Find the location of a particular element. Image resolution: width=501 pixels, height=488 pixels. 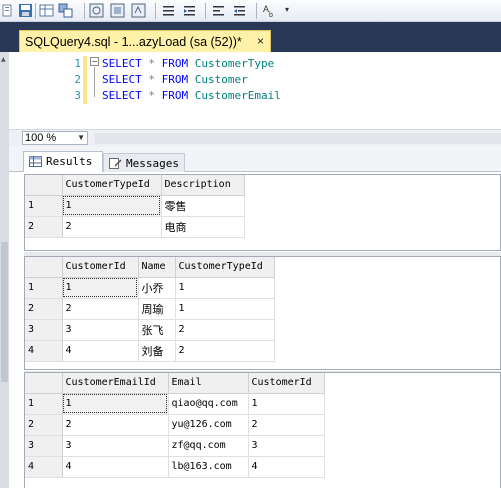

close-tab-icon: × is located at coordinates (260, 41).